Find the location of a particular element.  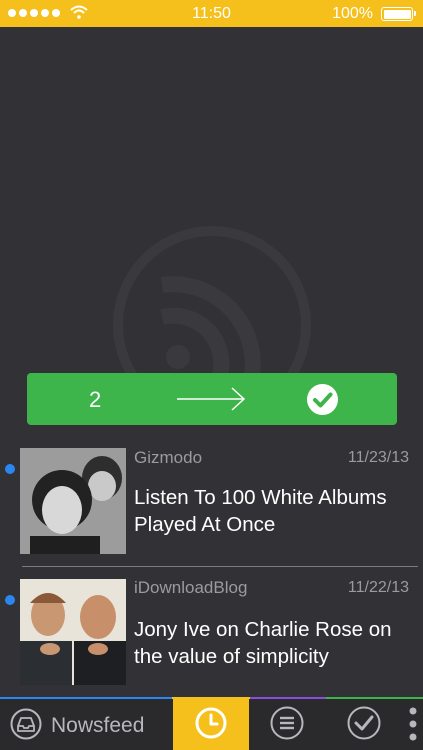

inbox-icon is located at coordinates (26, 724).